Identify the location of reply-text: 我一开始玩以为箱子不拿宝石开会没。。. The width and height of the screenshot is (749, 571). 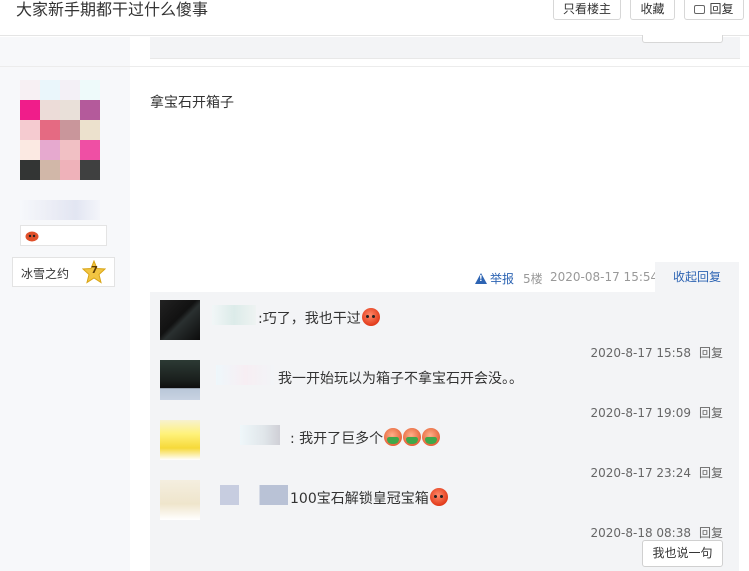
(400, 379).